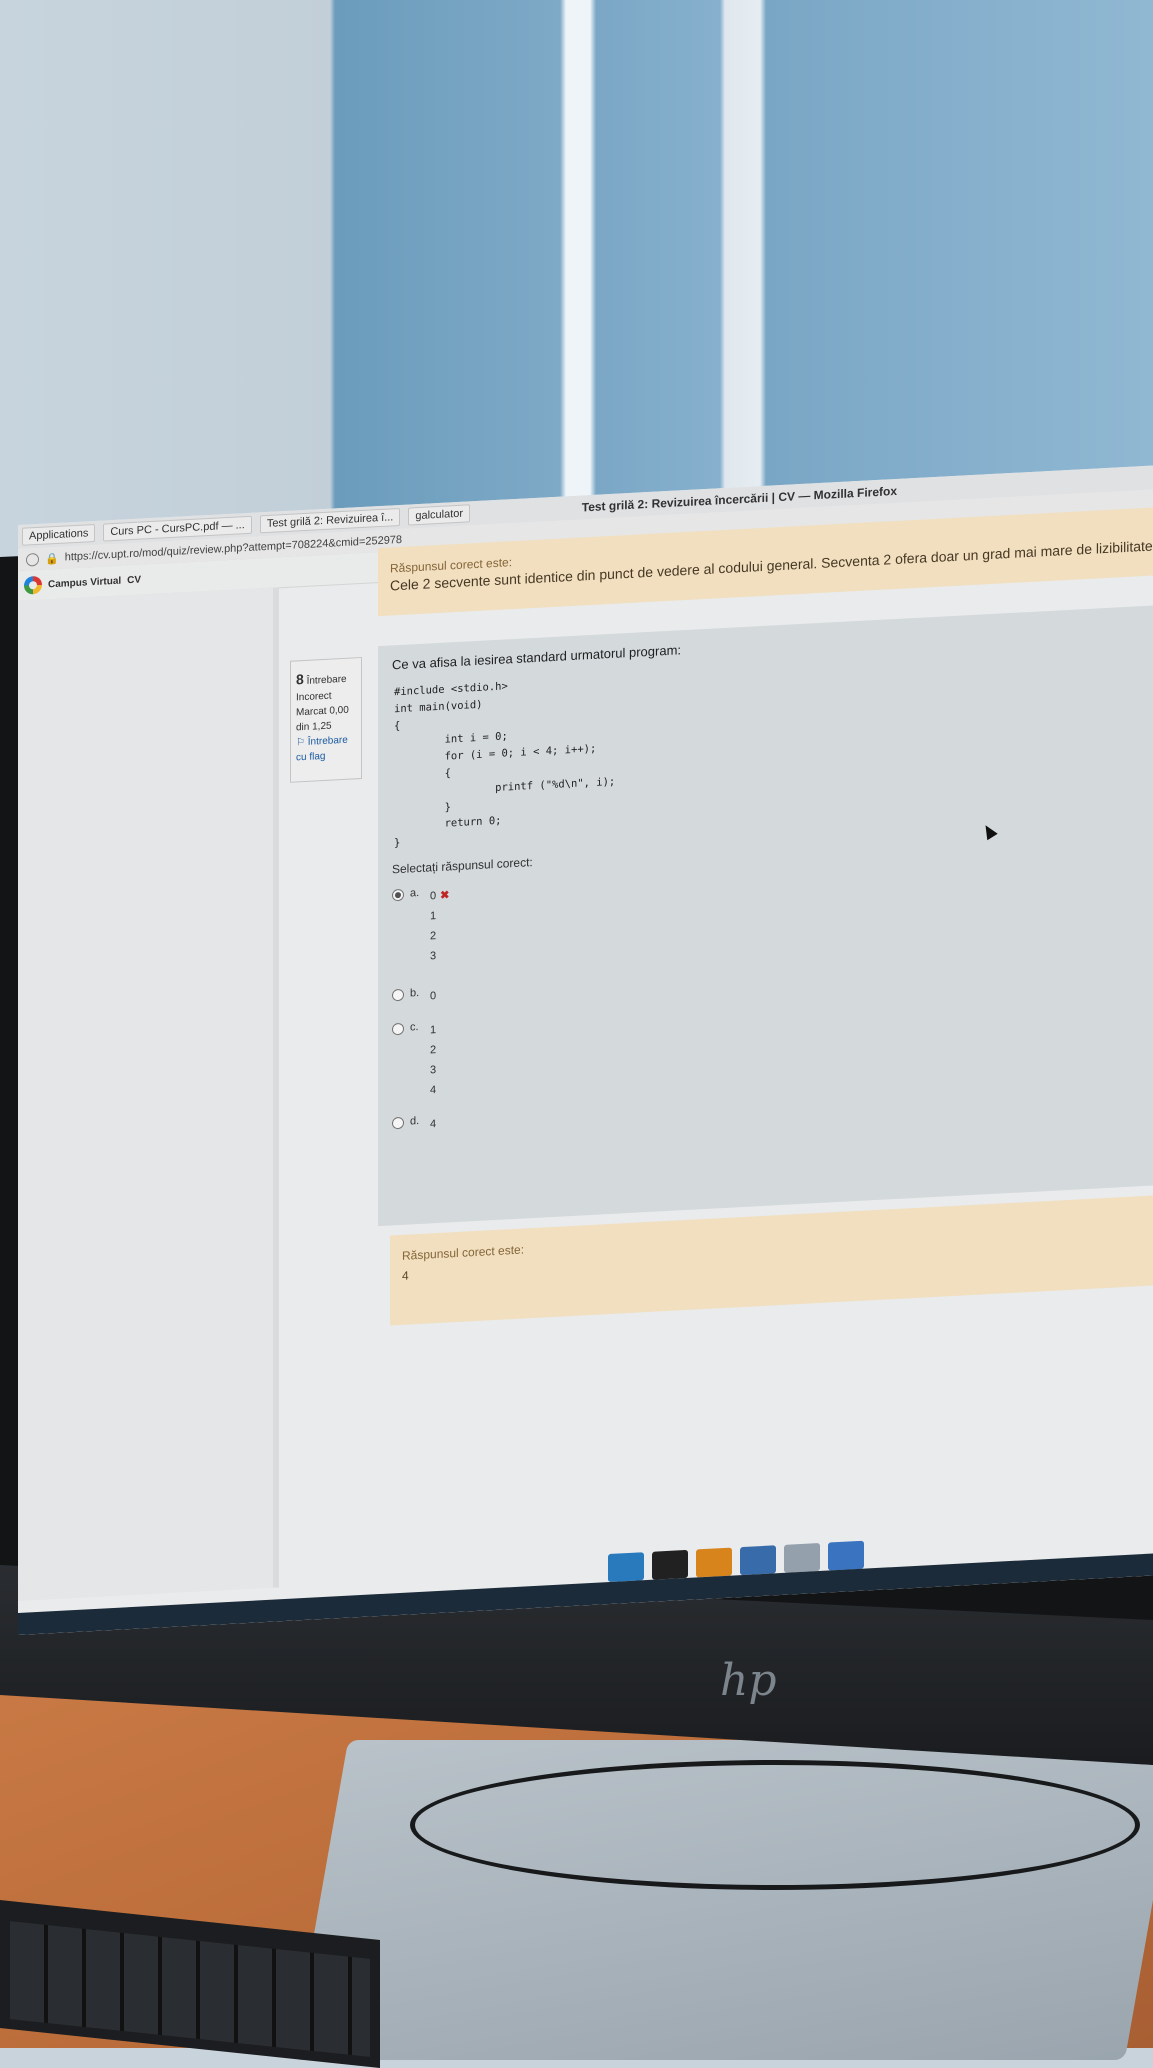  Describe the element at coordinates (134, 580) in the screenshot. I see `logo-suffix: CV` at that location.